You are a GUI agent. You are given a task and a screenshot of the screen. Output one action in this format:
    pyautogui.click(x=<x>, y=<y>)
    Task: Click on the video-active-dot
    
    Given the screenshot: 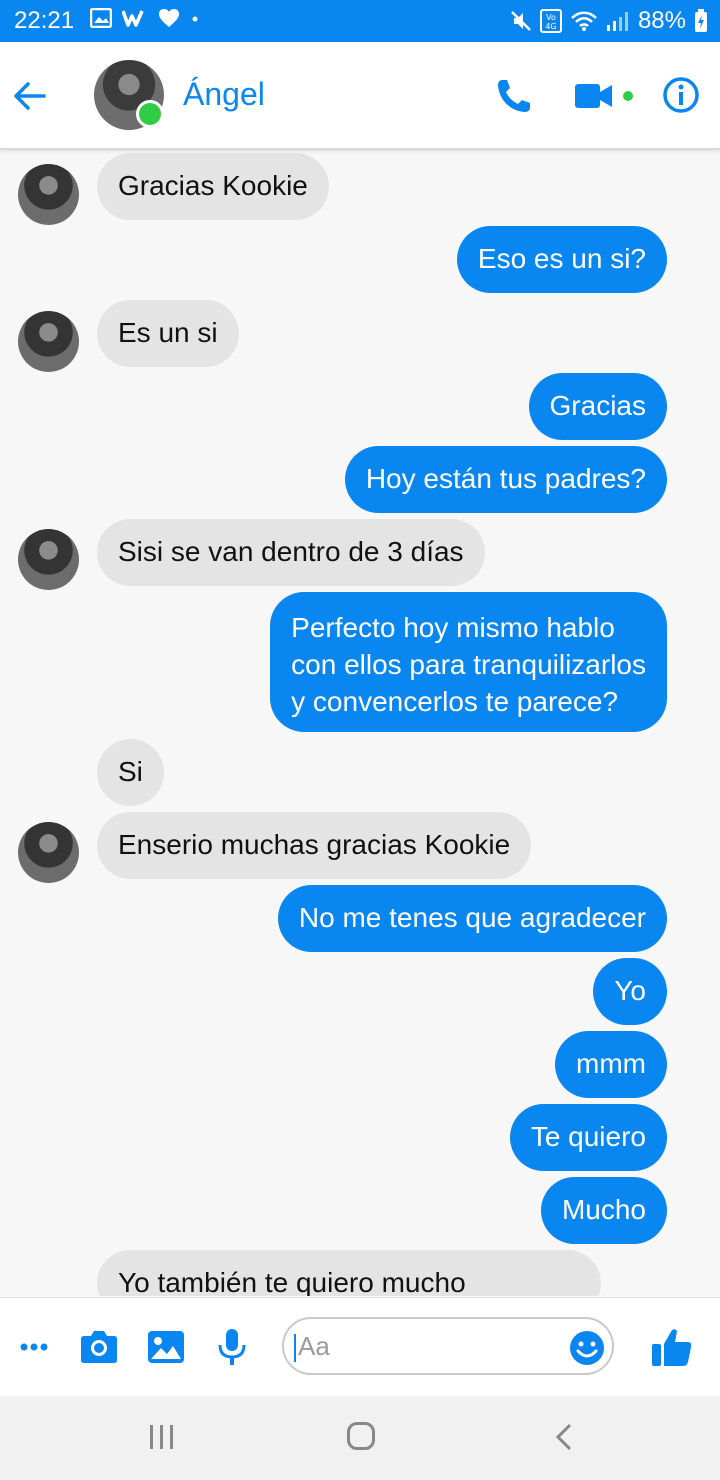 What is the action you would take?
    pyautogui.click(x=628, y=96)
    